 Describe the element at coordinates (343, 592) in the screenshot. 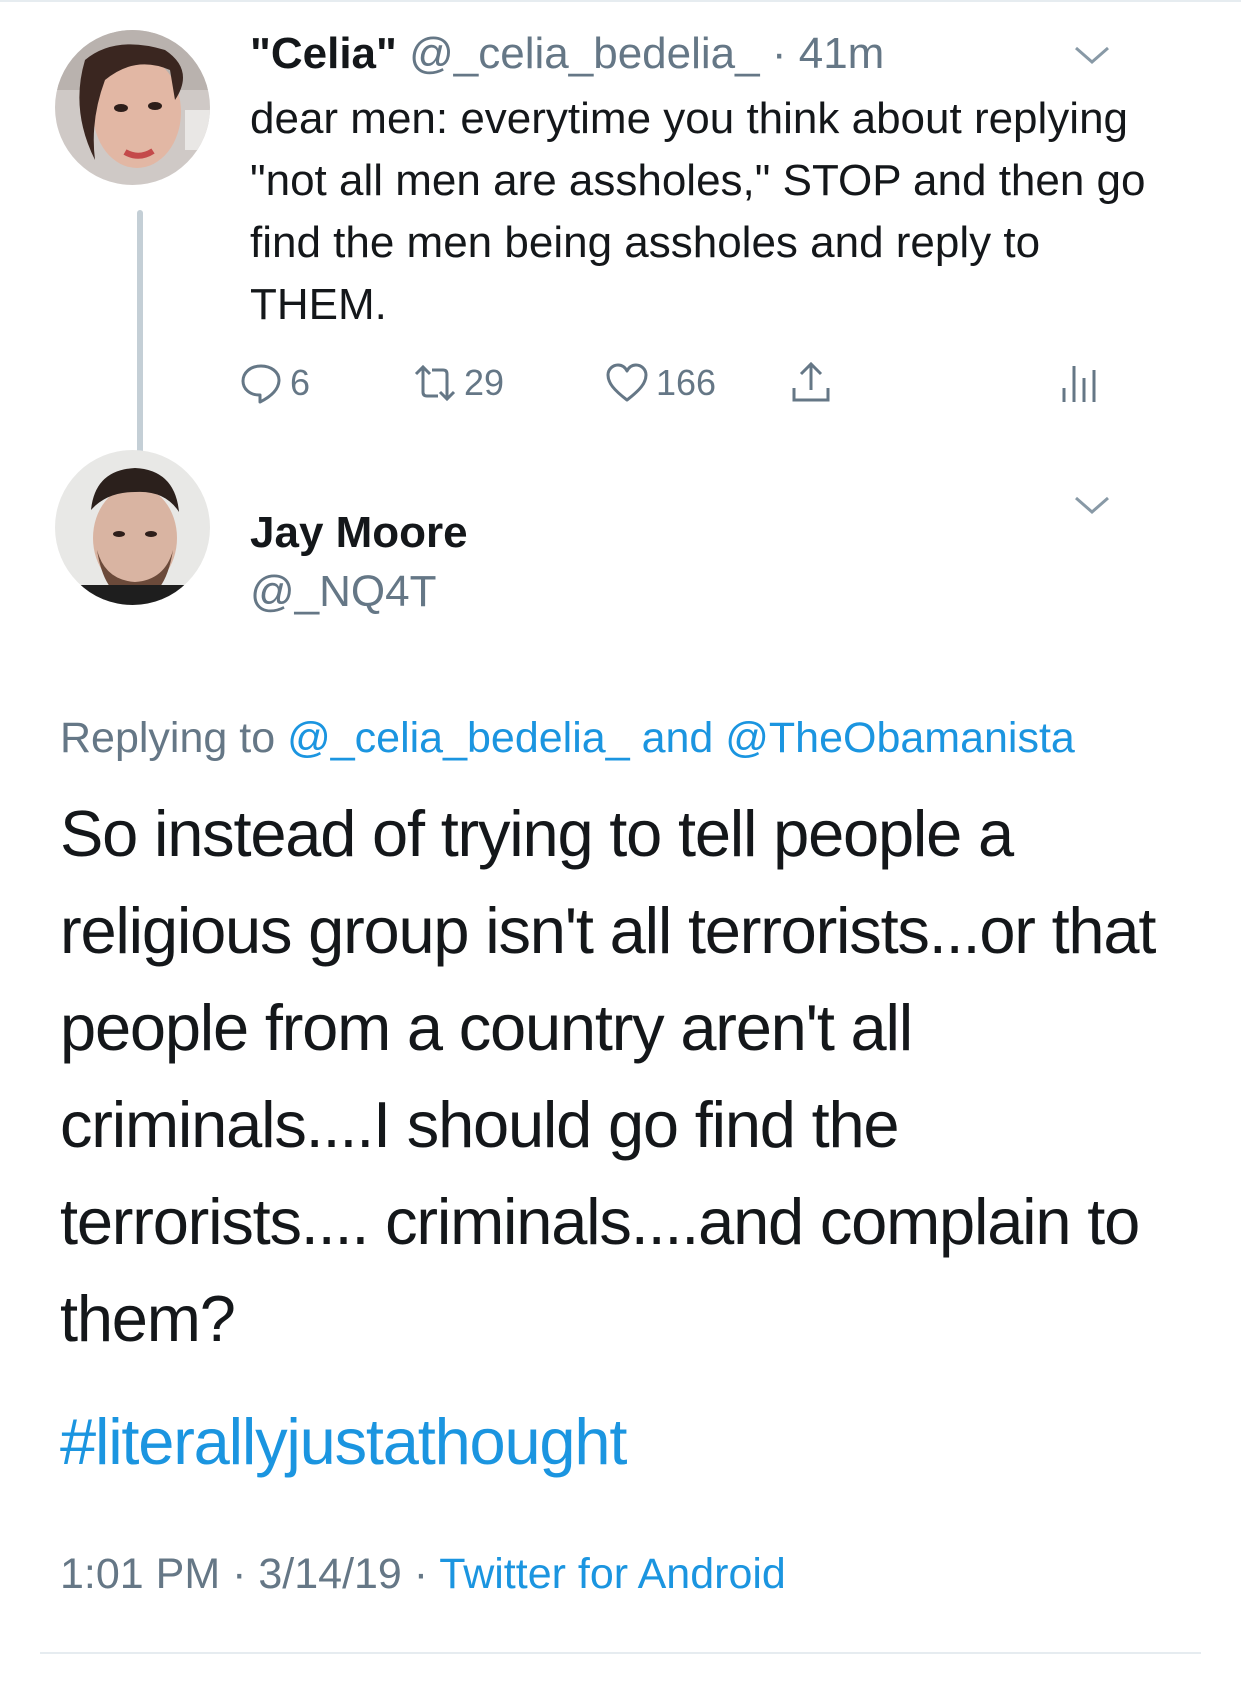

I see `reply-handle: @_NQ4T` at that location.